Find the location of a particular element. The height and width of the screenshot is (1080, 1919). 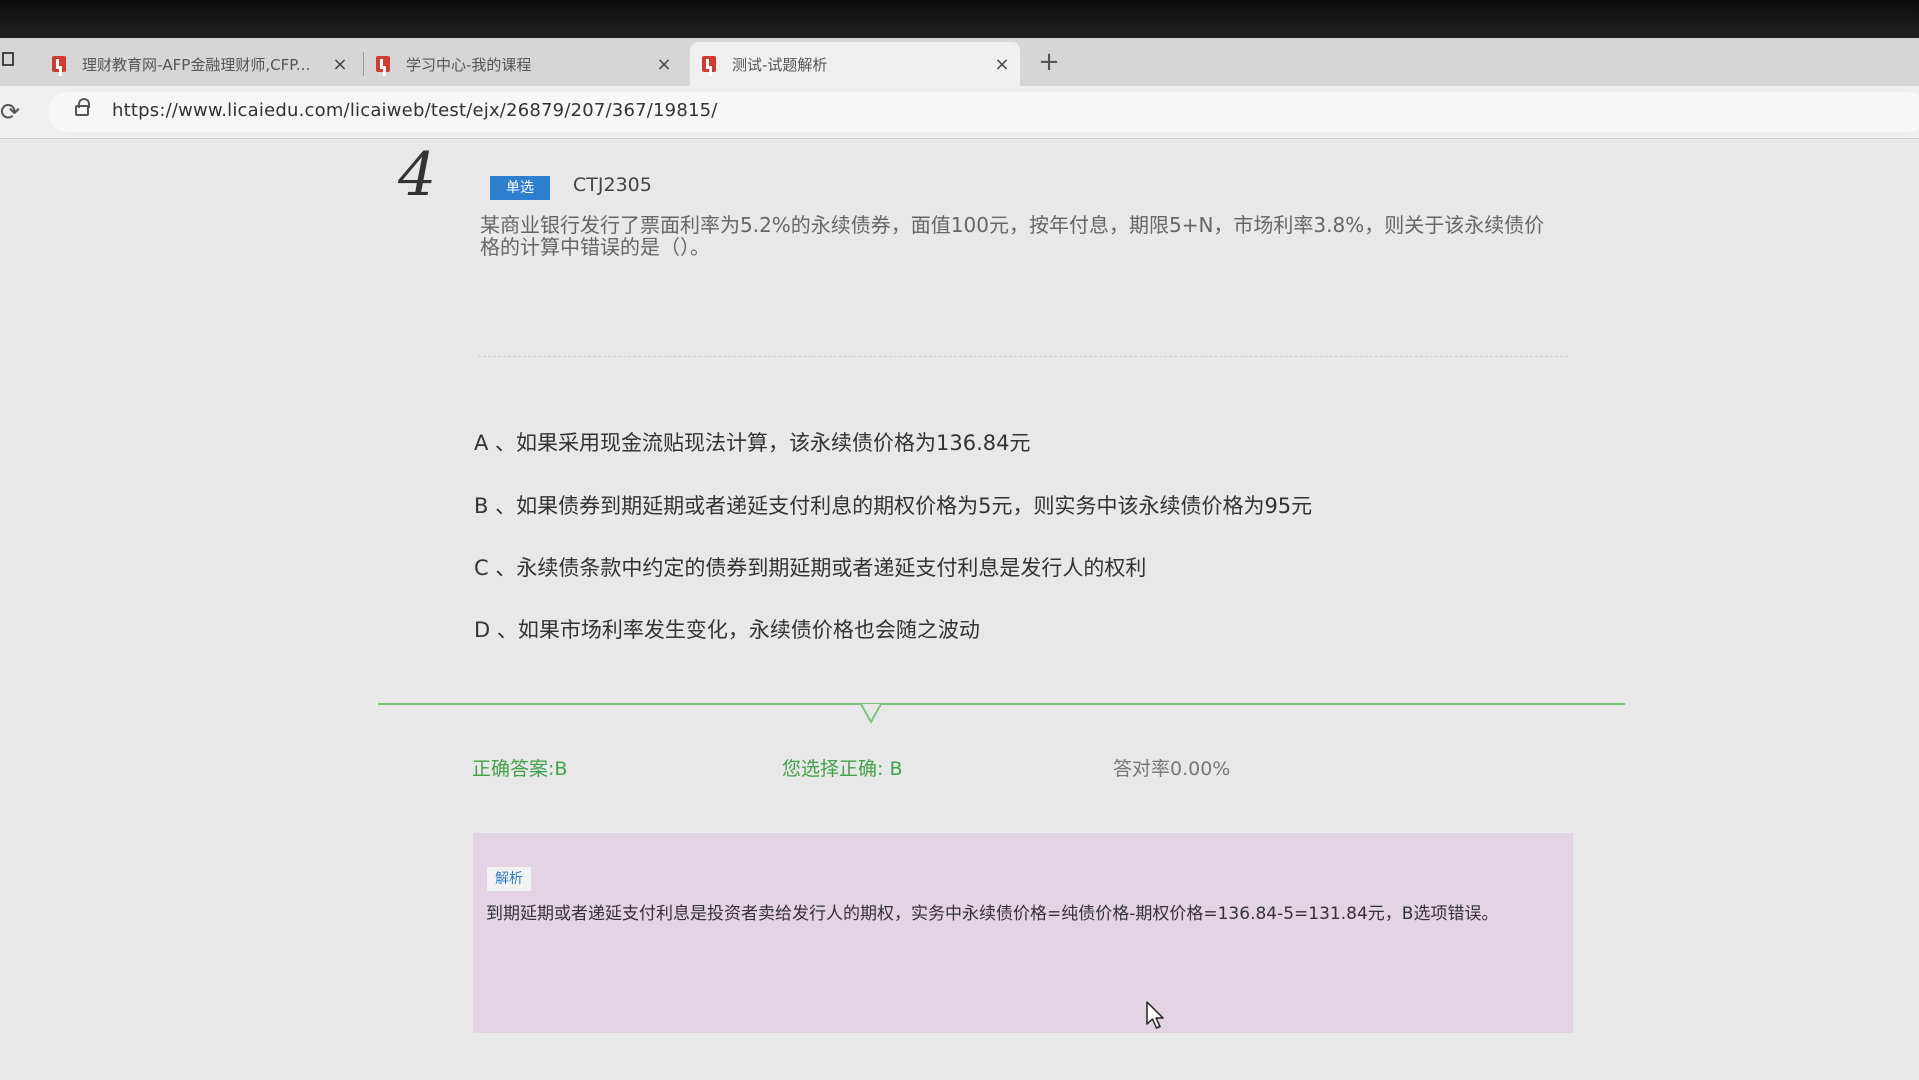

your-choice: 您选择正确: B is located at coordinates (842, 769).